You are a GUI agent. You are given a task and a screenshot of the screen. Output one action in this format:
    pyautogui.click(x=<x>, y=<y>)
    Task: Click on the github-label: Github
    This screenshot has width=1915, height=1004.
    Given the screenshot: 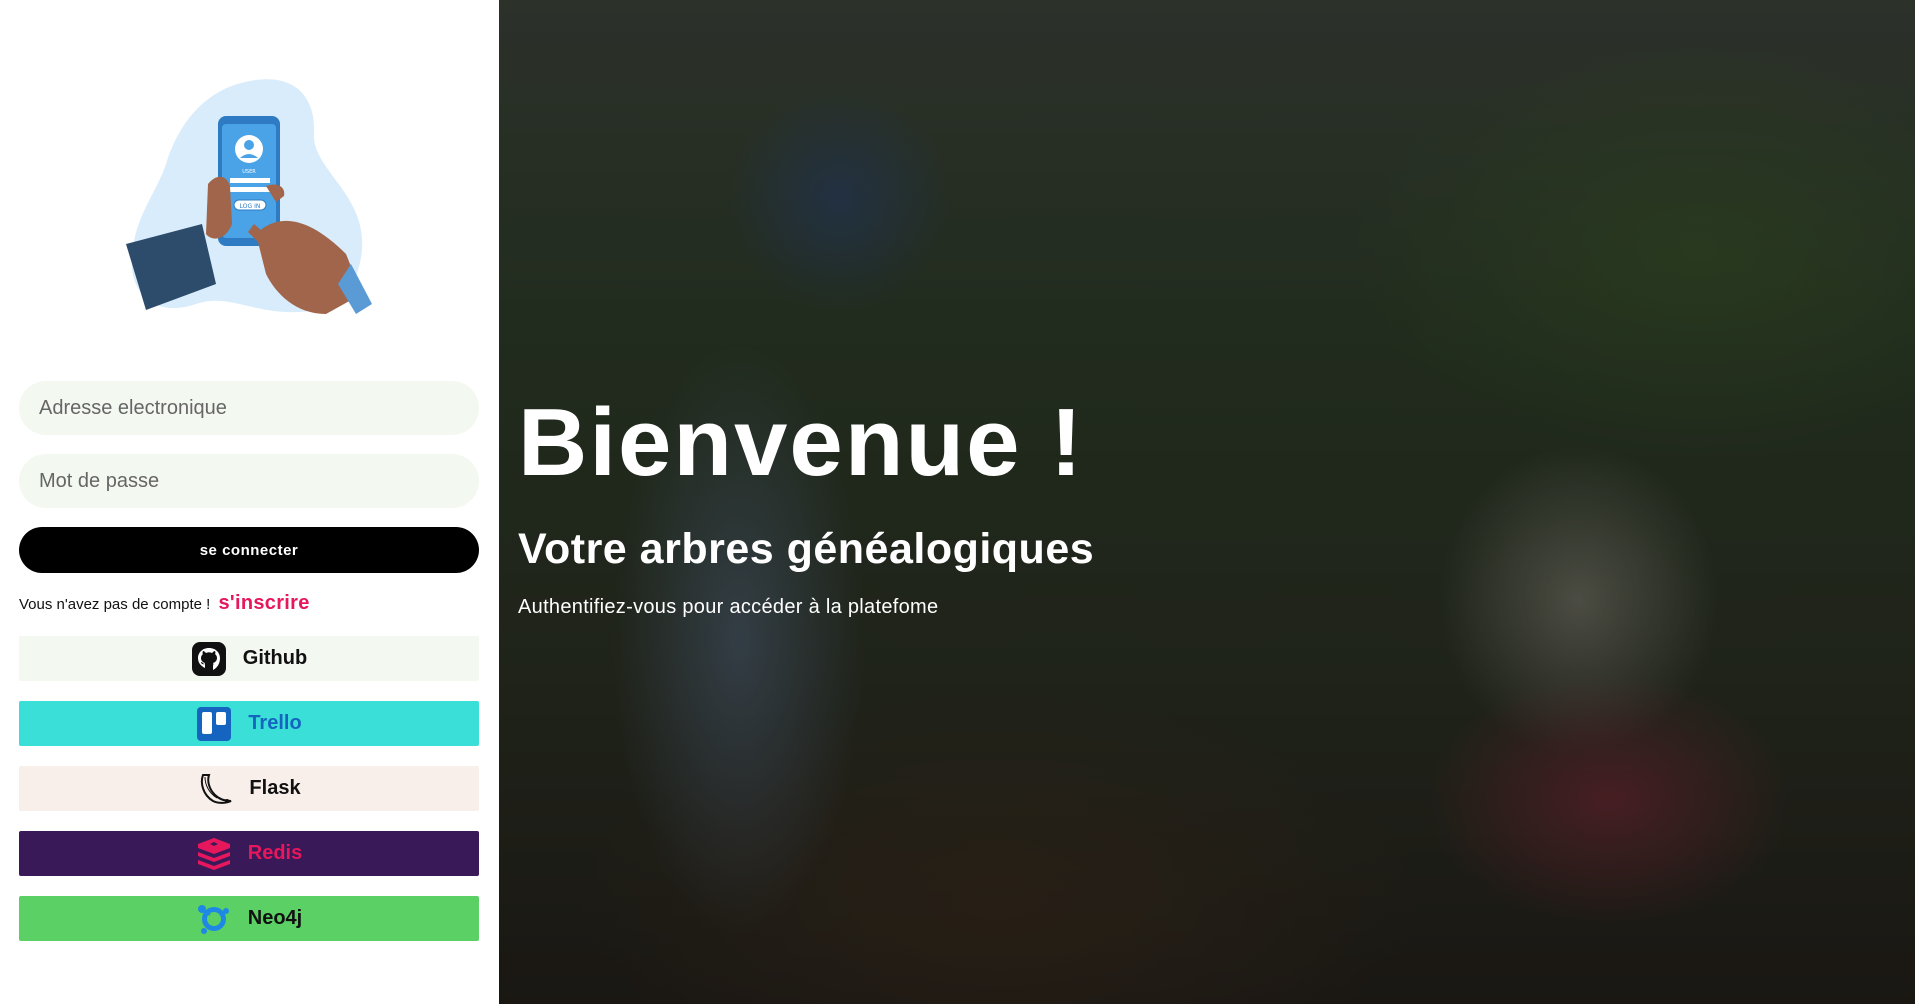 What is the action you would take?
    pyautogui.click(x=275, y=658)
    